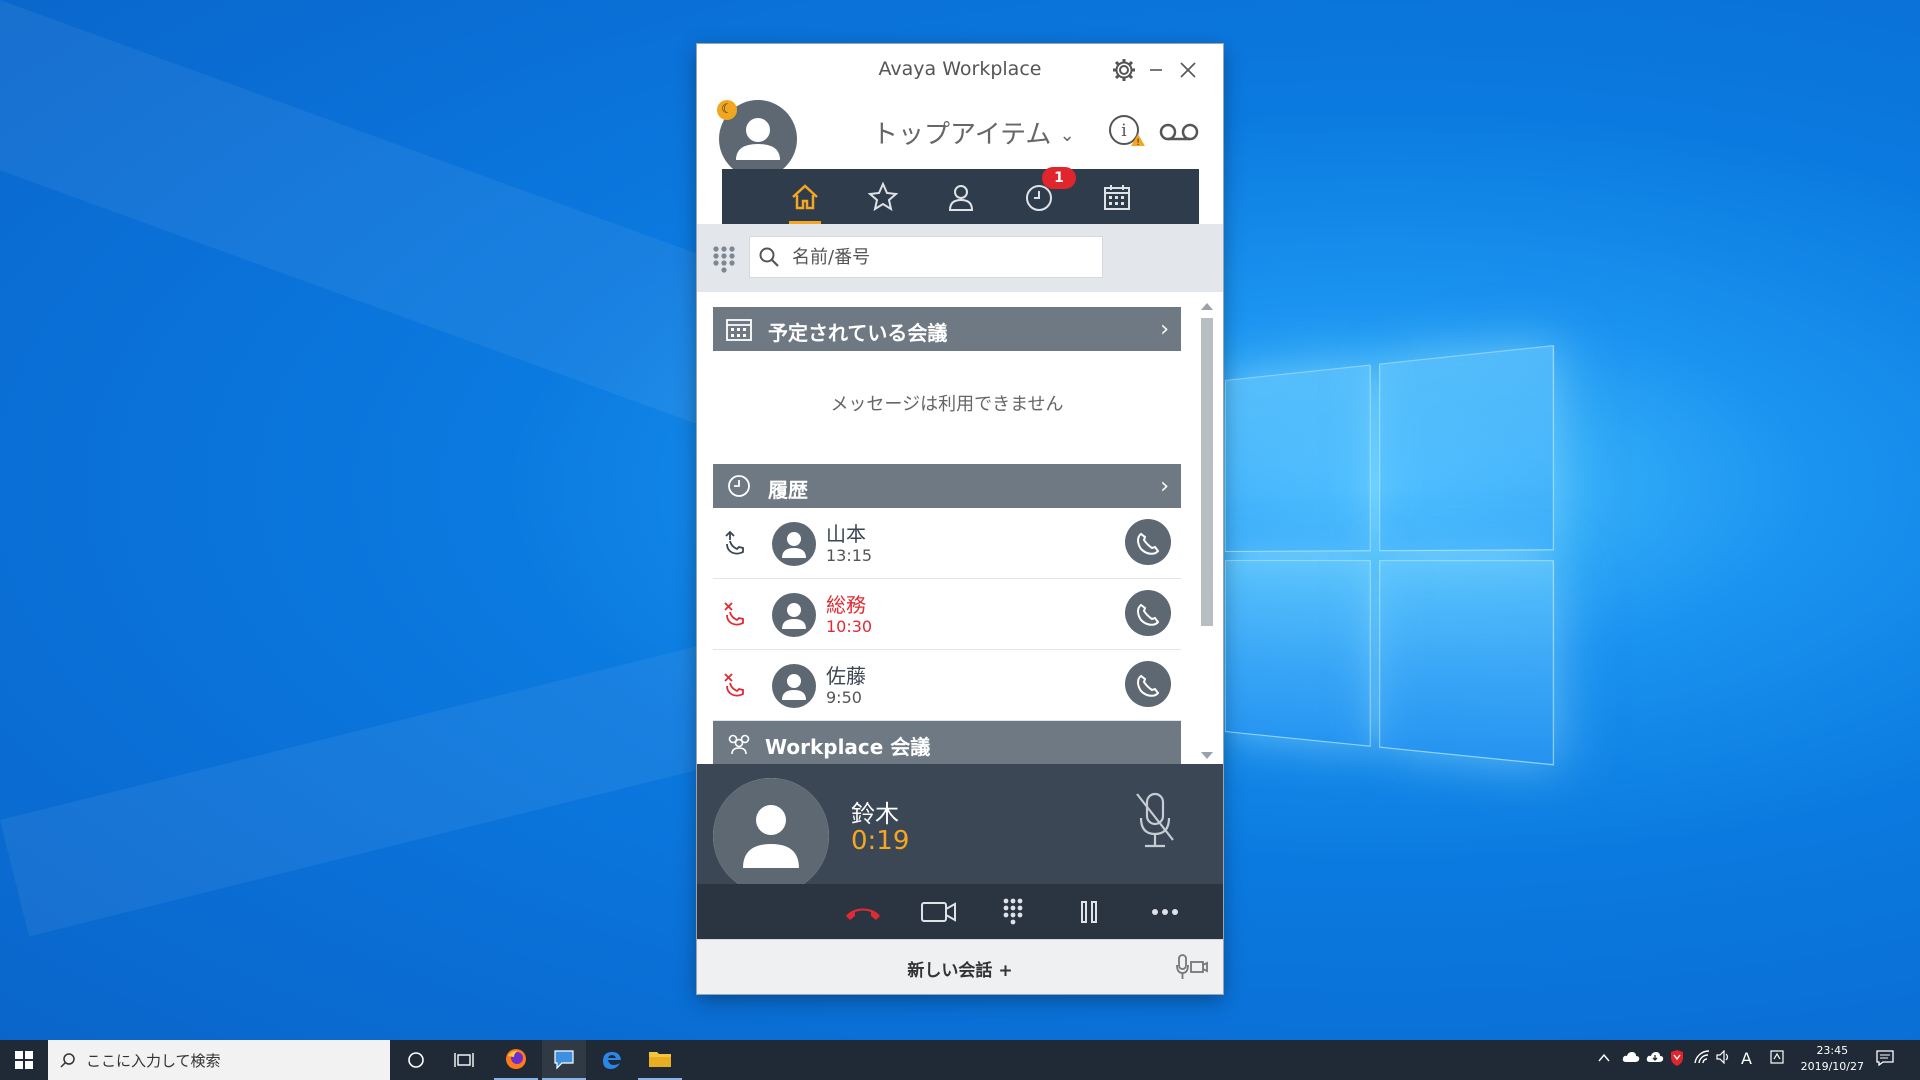  I want to click on video-button, so click(939, 912).